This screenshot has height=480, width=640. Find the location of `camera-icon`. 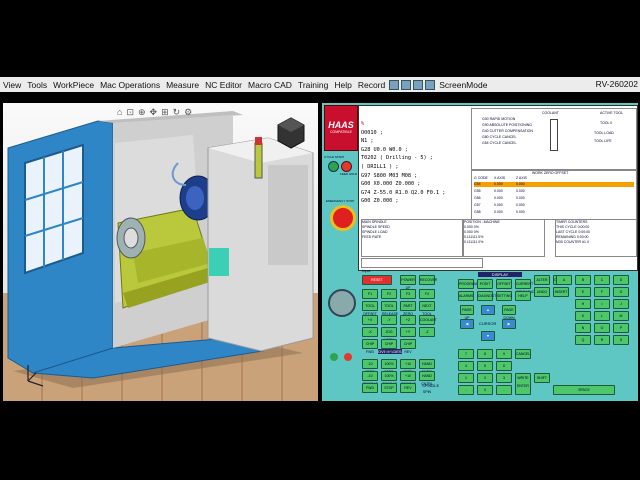

camera-icon is located at coordinates (406, 84).